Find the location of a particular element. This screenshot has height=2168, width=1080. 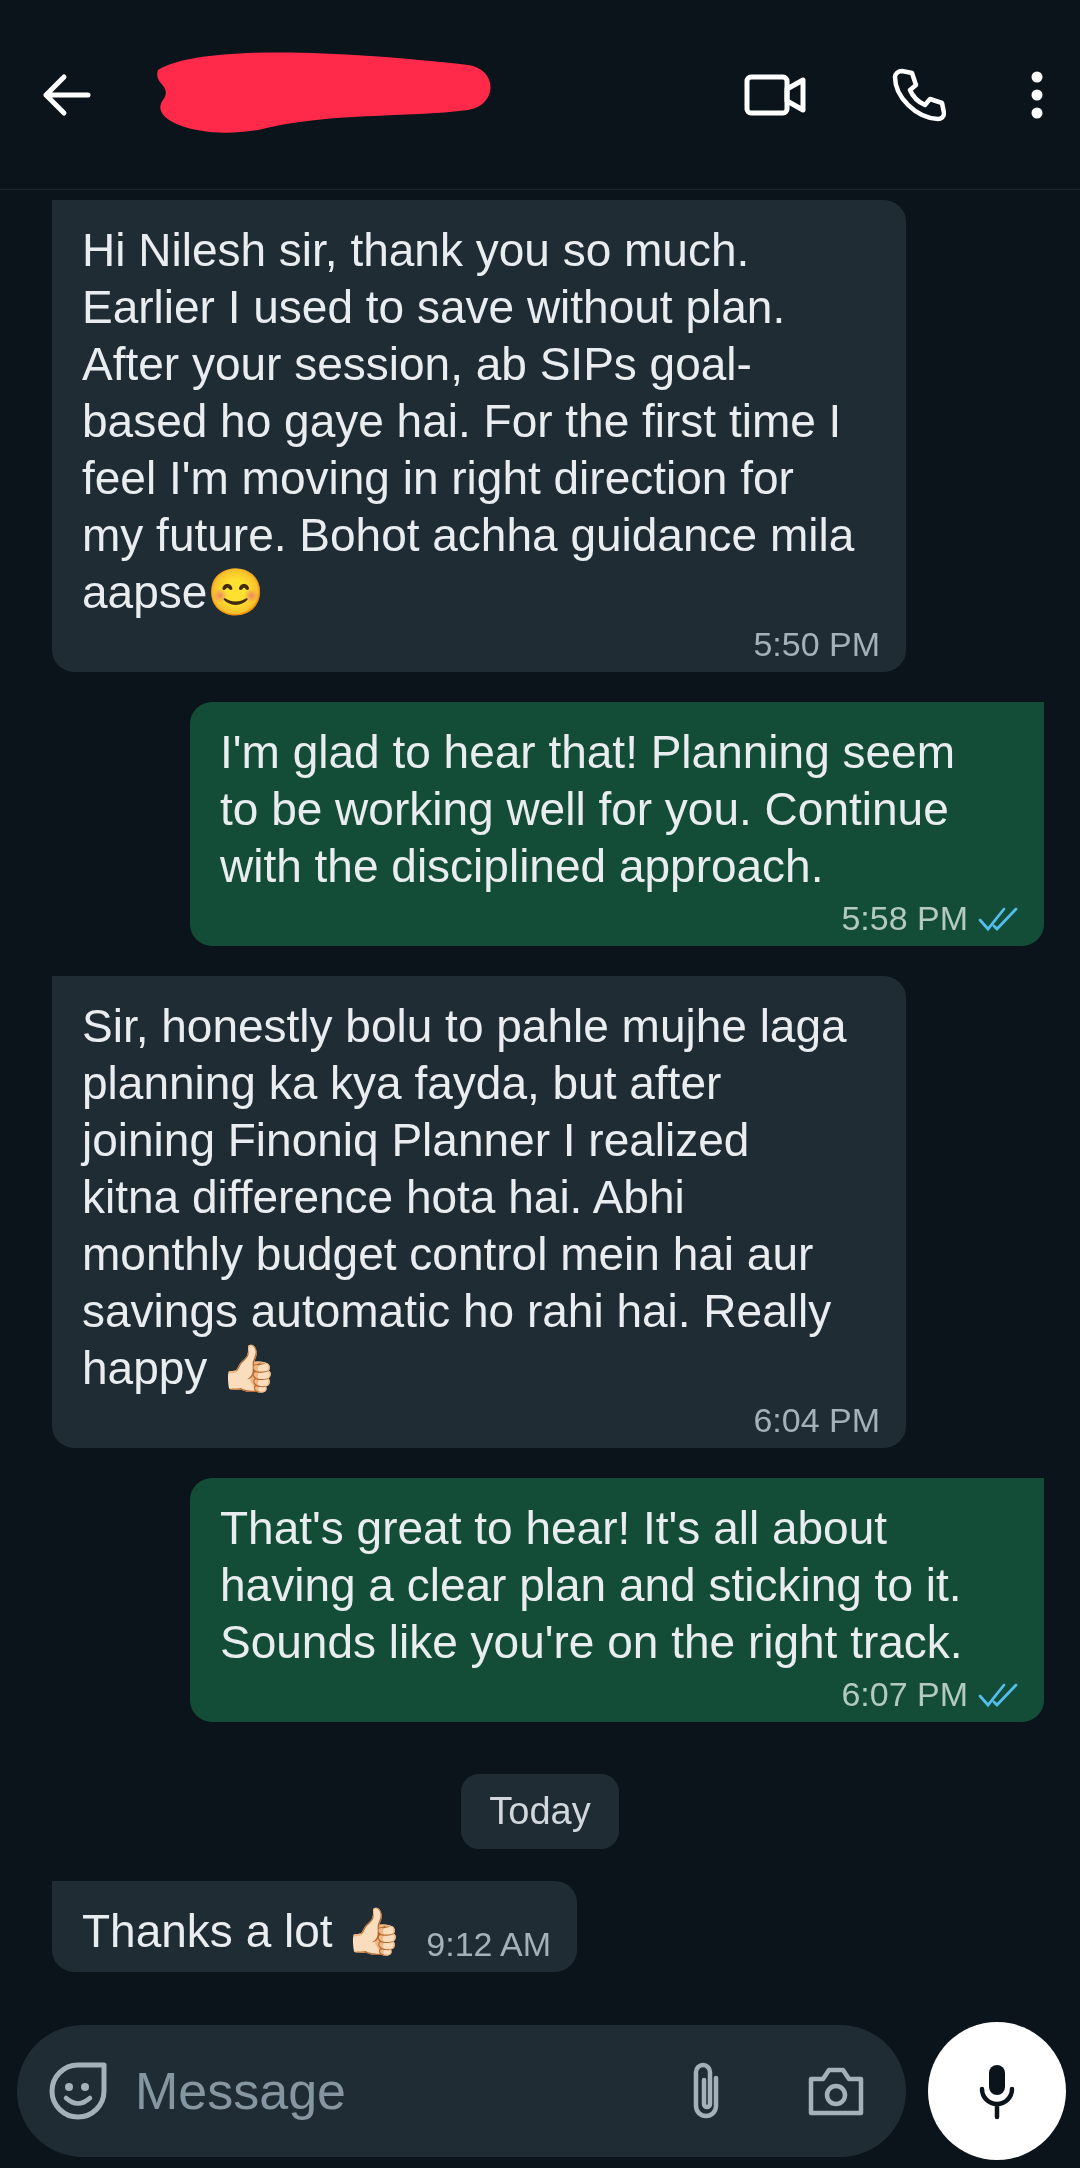

camera-icon is located at coordinates (836, 2091).